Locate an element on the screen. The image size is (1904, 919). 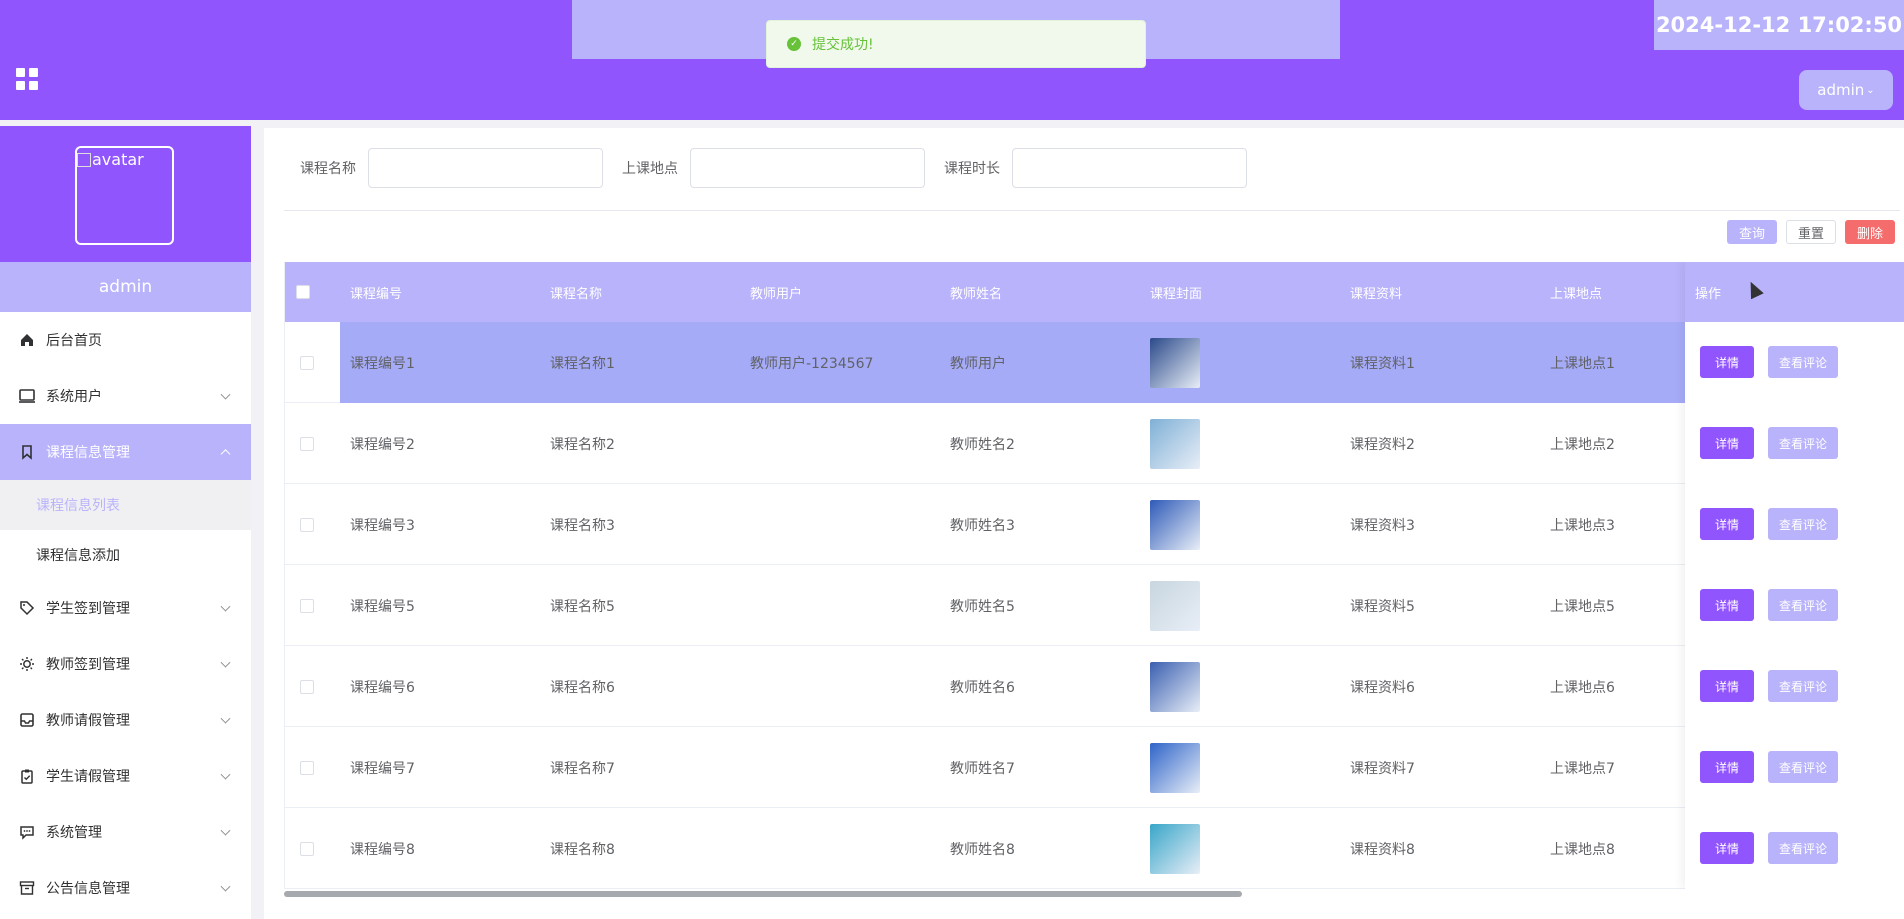
chat-icon is located at coordinates (27, 832).